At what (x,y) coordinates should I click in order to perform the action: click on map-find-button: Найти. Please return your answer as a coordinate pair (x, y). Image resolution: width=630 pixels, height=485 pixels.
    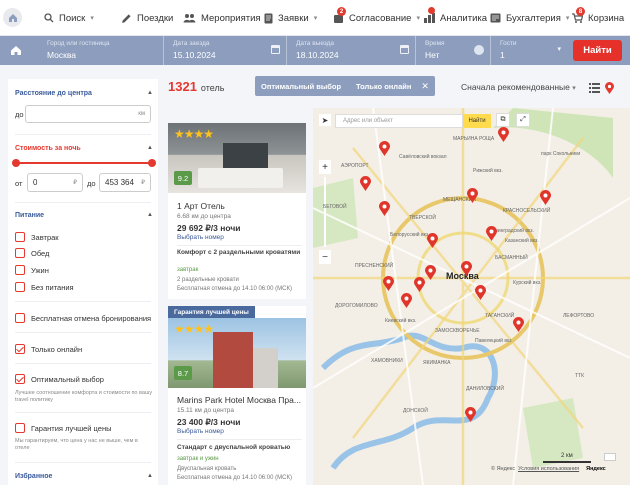
    Looking at the image, I should click on (477, 121).